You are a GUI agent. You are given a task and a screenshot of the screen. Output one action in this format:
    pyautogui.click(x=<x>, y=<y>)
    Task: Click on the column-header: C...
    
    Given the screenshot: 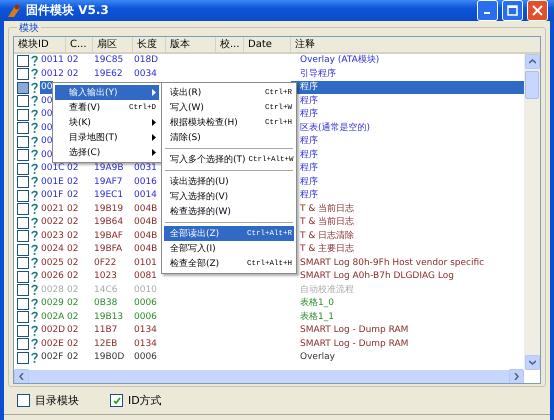 What is the action you would take?
    pyautogui.click(x=79, y=44)
    